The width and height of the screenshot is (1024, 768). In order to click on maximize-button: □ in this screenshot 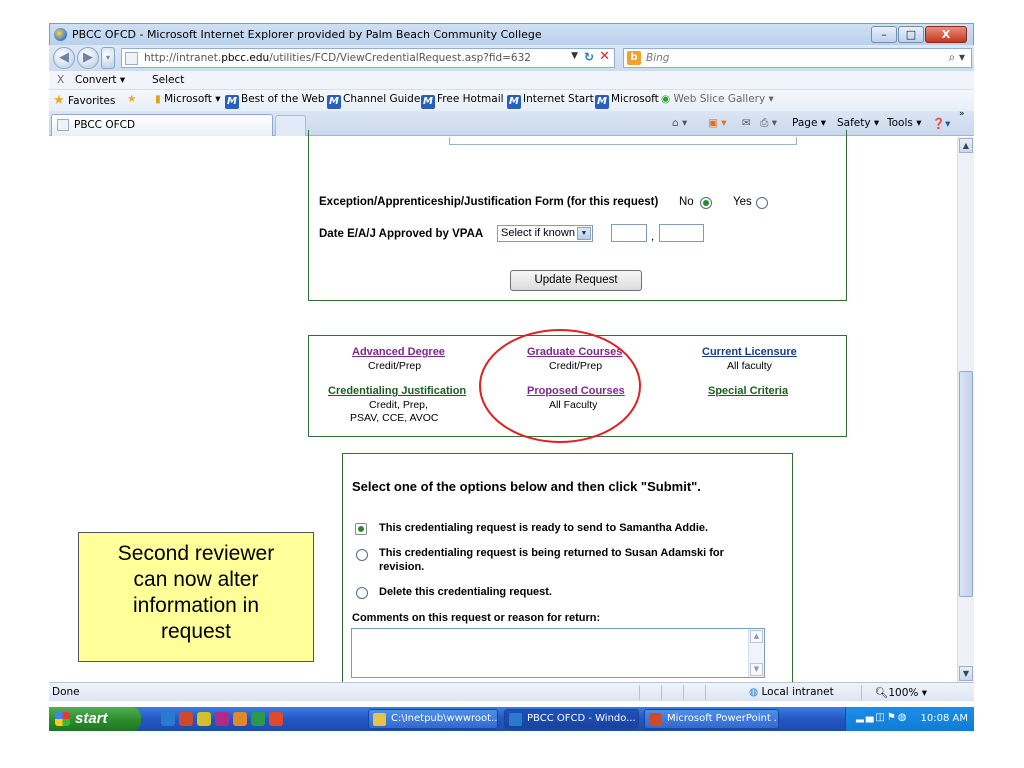, I will do `click(911, 34)`.